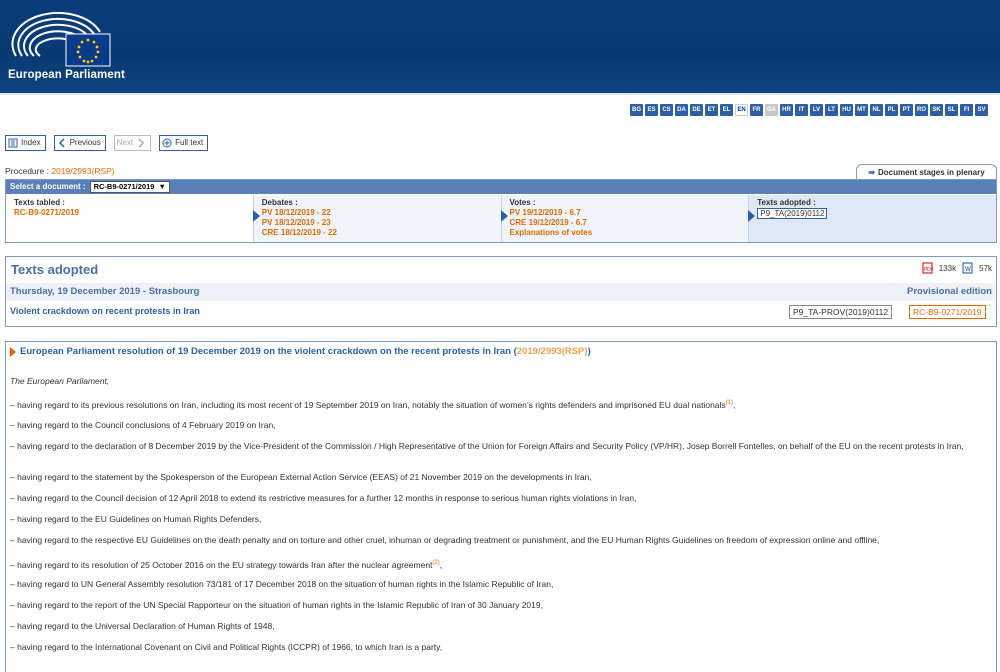 The width and height of the screenshot is (1000, 672). Describe the element at coordinates (435, 563) in the screenshot. I see `footnote-link: (2)` at that location.